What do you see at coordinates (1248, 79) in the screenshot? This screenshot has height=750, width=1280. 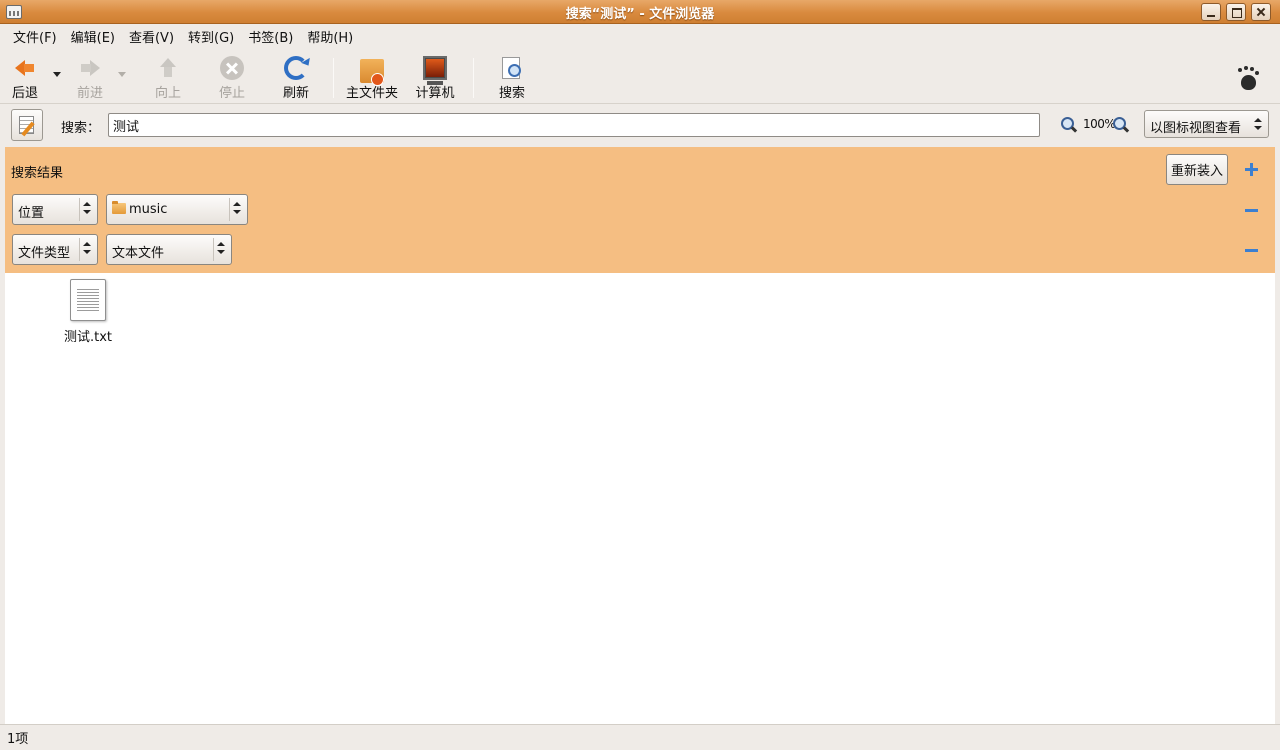 I see `gnome-foot-icon` at bounding box center [1248, 79].